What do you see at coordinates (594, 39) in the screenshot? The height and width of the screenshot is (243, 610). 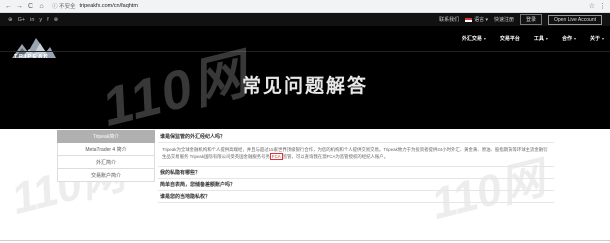 I see `nav-label: 关于` at bounding box center [594, 39].